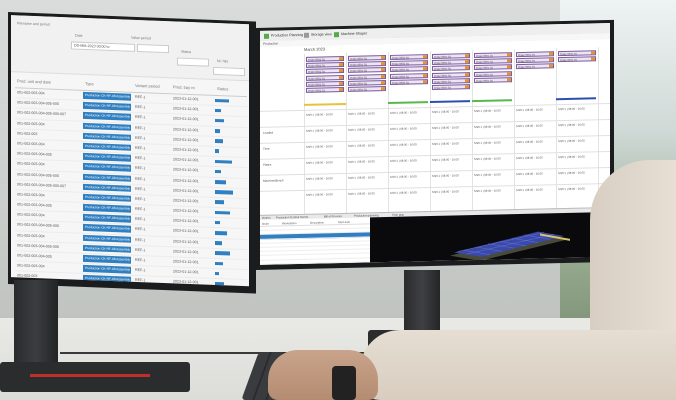  Describe the element at coordinates (186, 52) in the screenshot. I see `filter-label: Status` at that location.